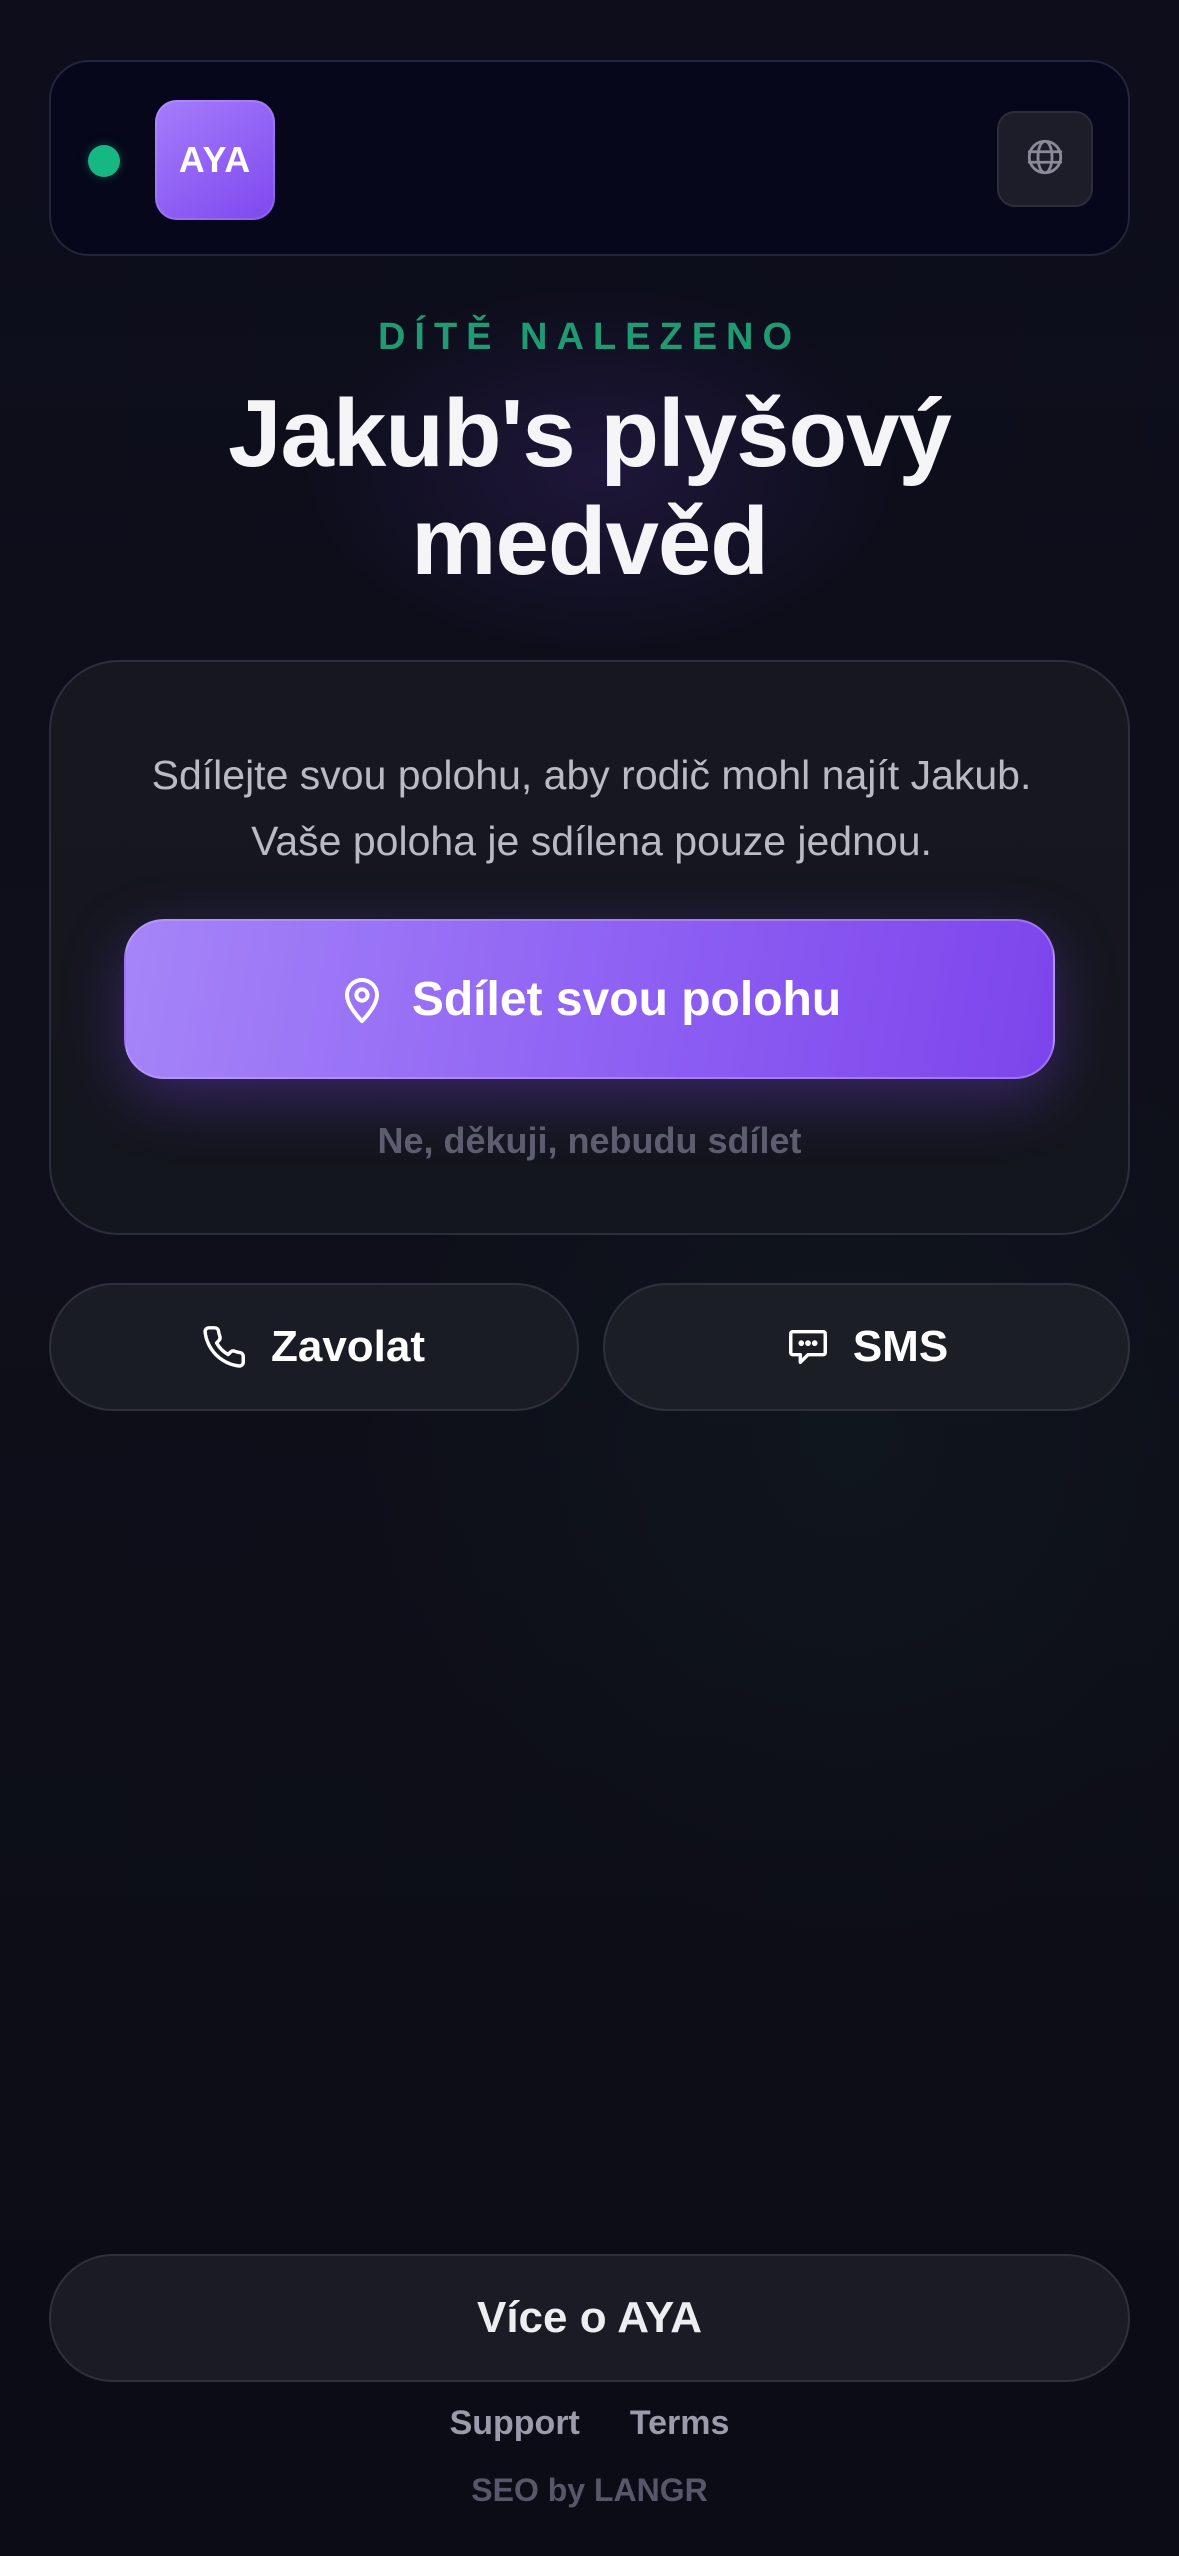 This screenshot has width=1179, height=2556. Describe the element at coordinates (589, 1141) in the screenshot. I see `decline-share-link: Ne, děkuji, nebudu sdílet` at that location.